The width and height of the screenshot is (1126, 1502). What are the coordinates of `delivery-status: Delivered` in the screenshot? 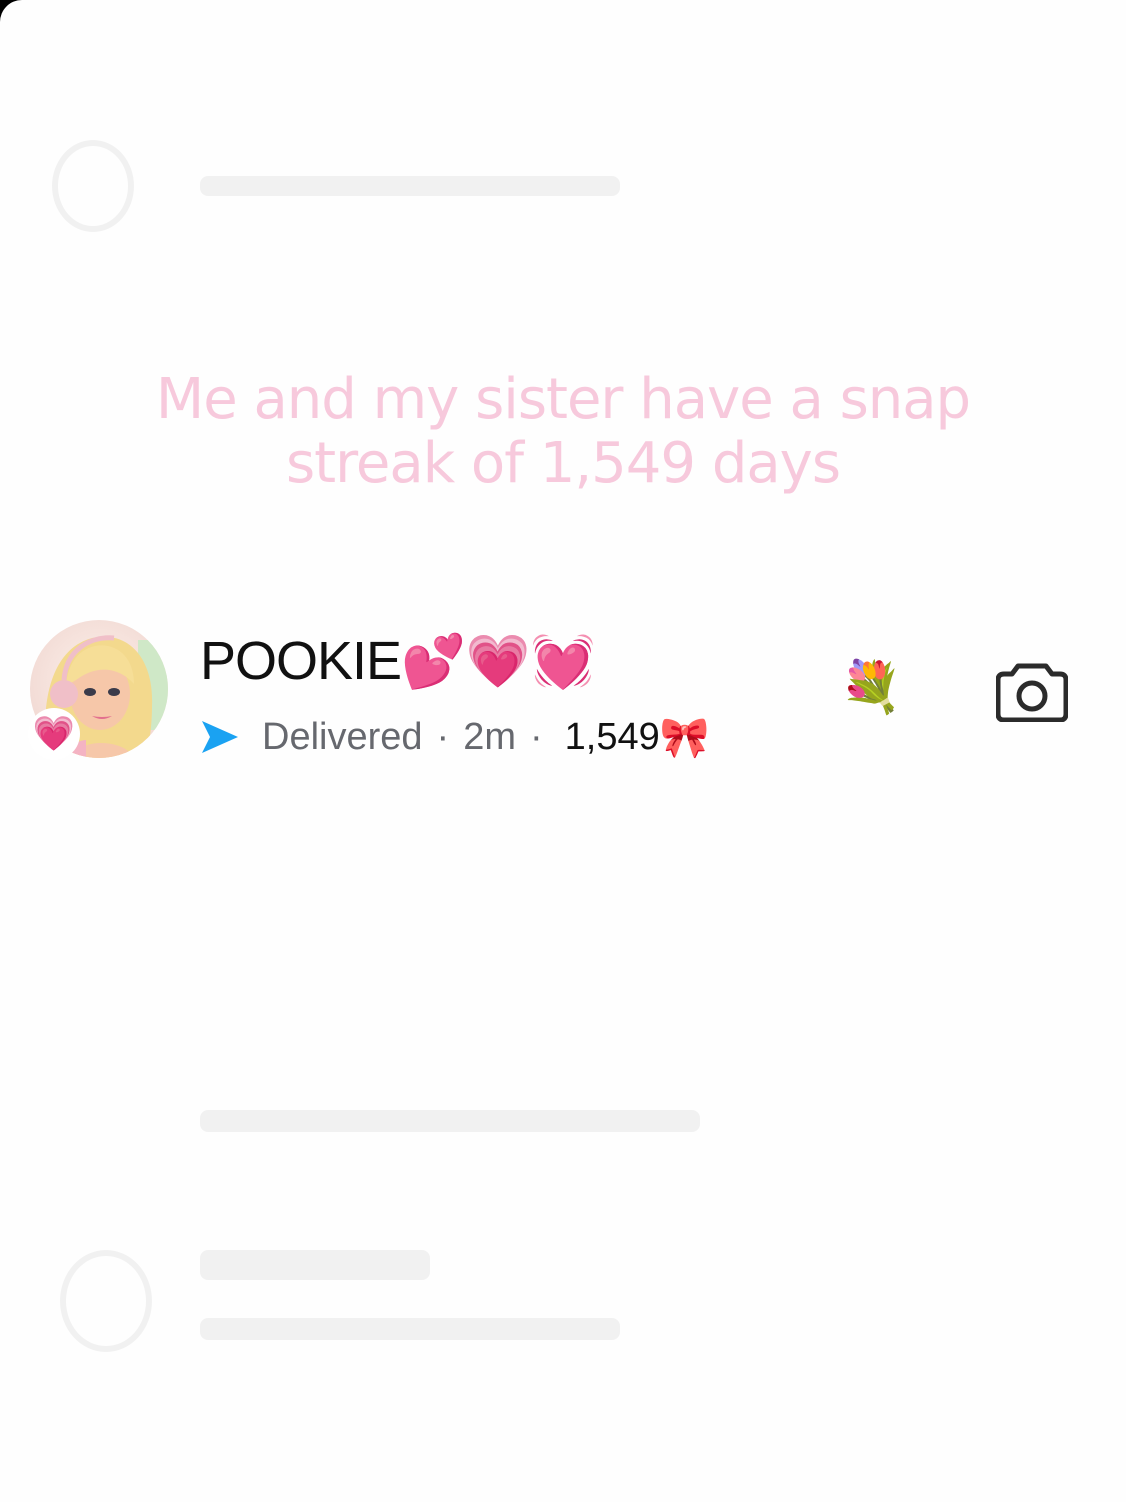 It's located at (342, 736).